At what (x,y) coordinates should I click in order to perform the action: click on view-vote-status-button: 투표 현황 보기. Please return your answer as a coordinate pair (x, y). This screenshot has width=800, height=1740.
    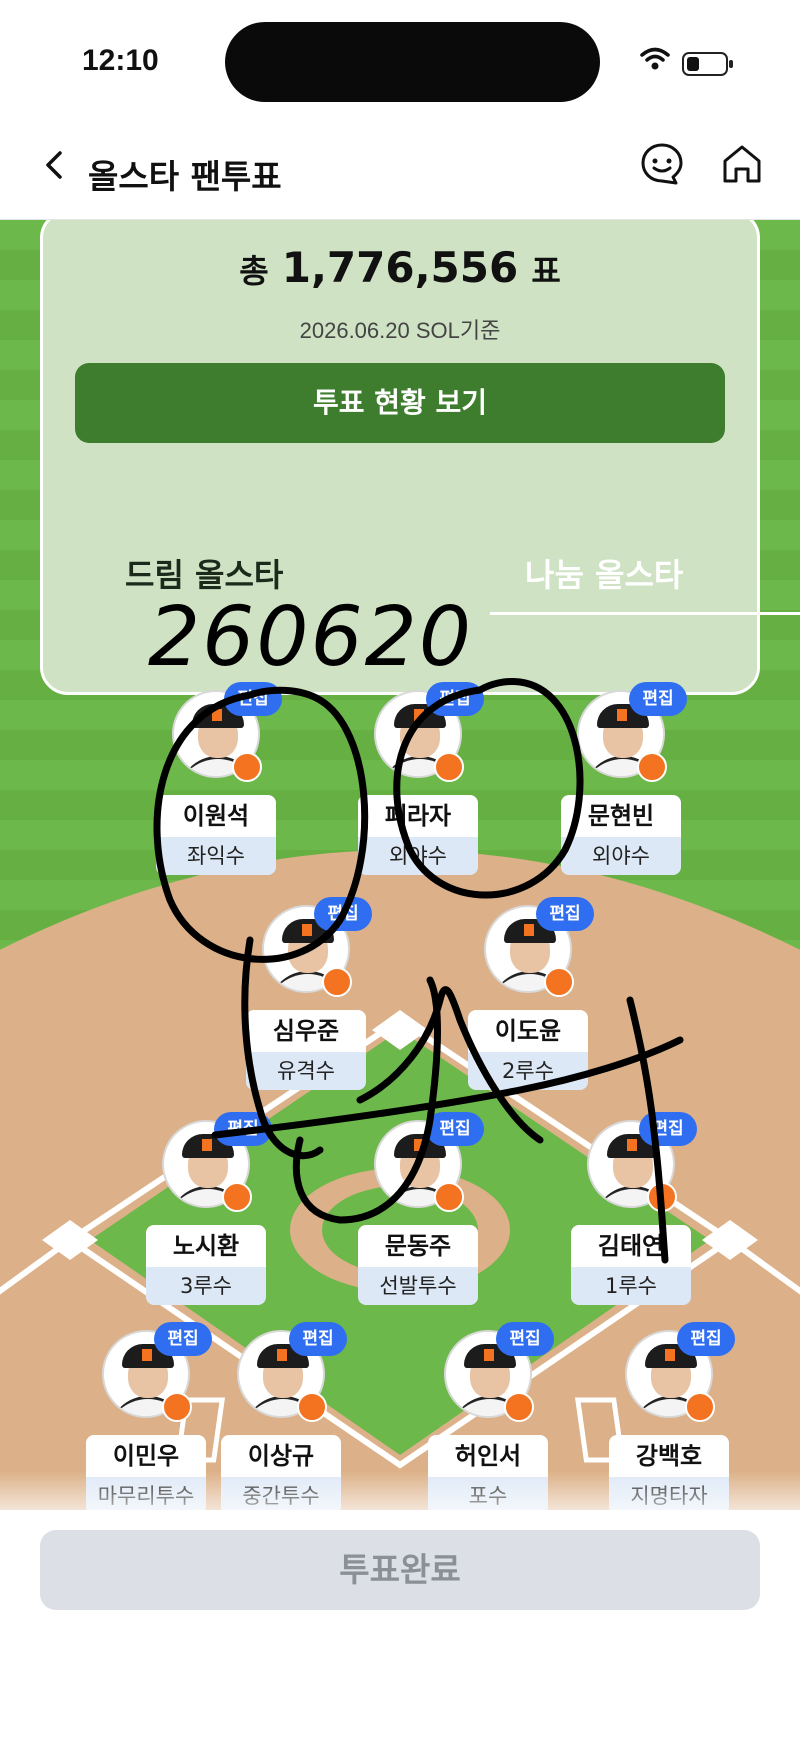
    Looking at the image, I should click on (400, 403).